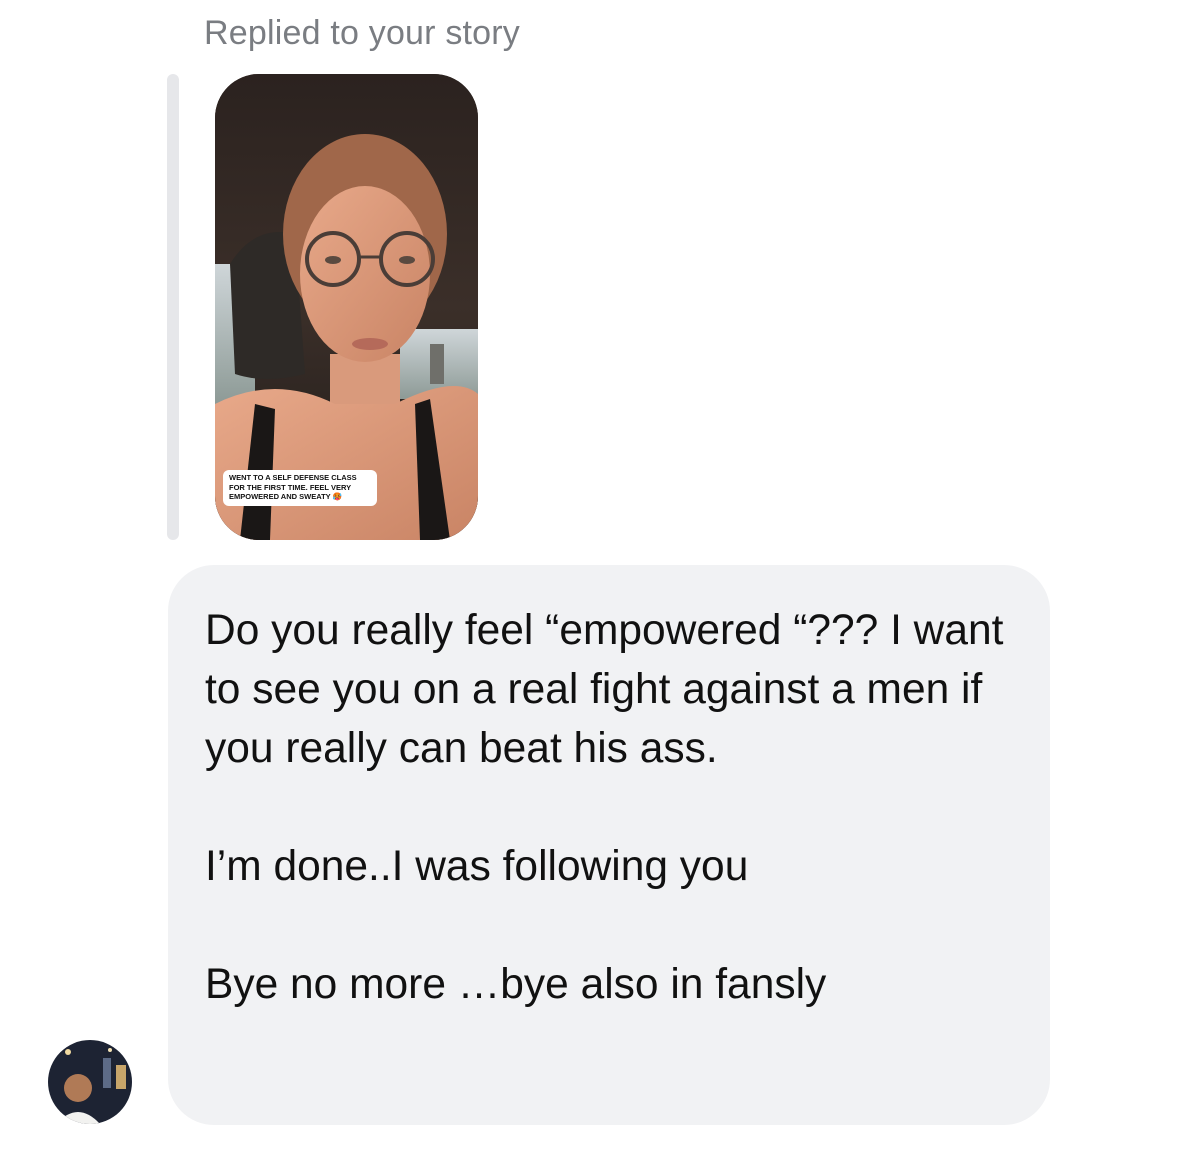 The height and width of the screenshot is (1155, 1200). I want to click on message-paragraph-2: I’m done..I was following you, so click(477, 866).